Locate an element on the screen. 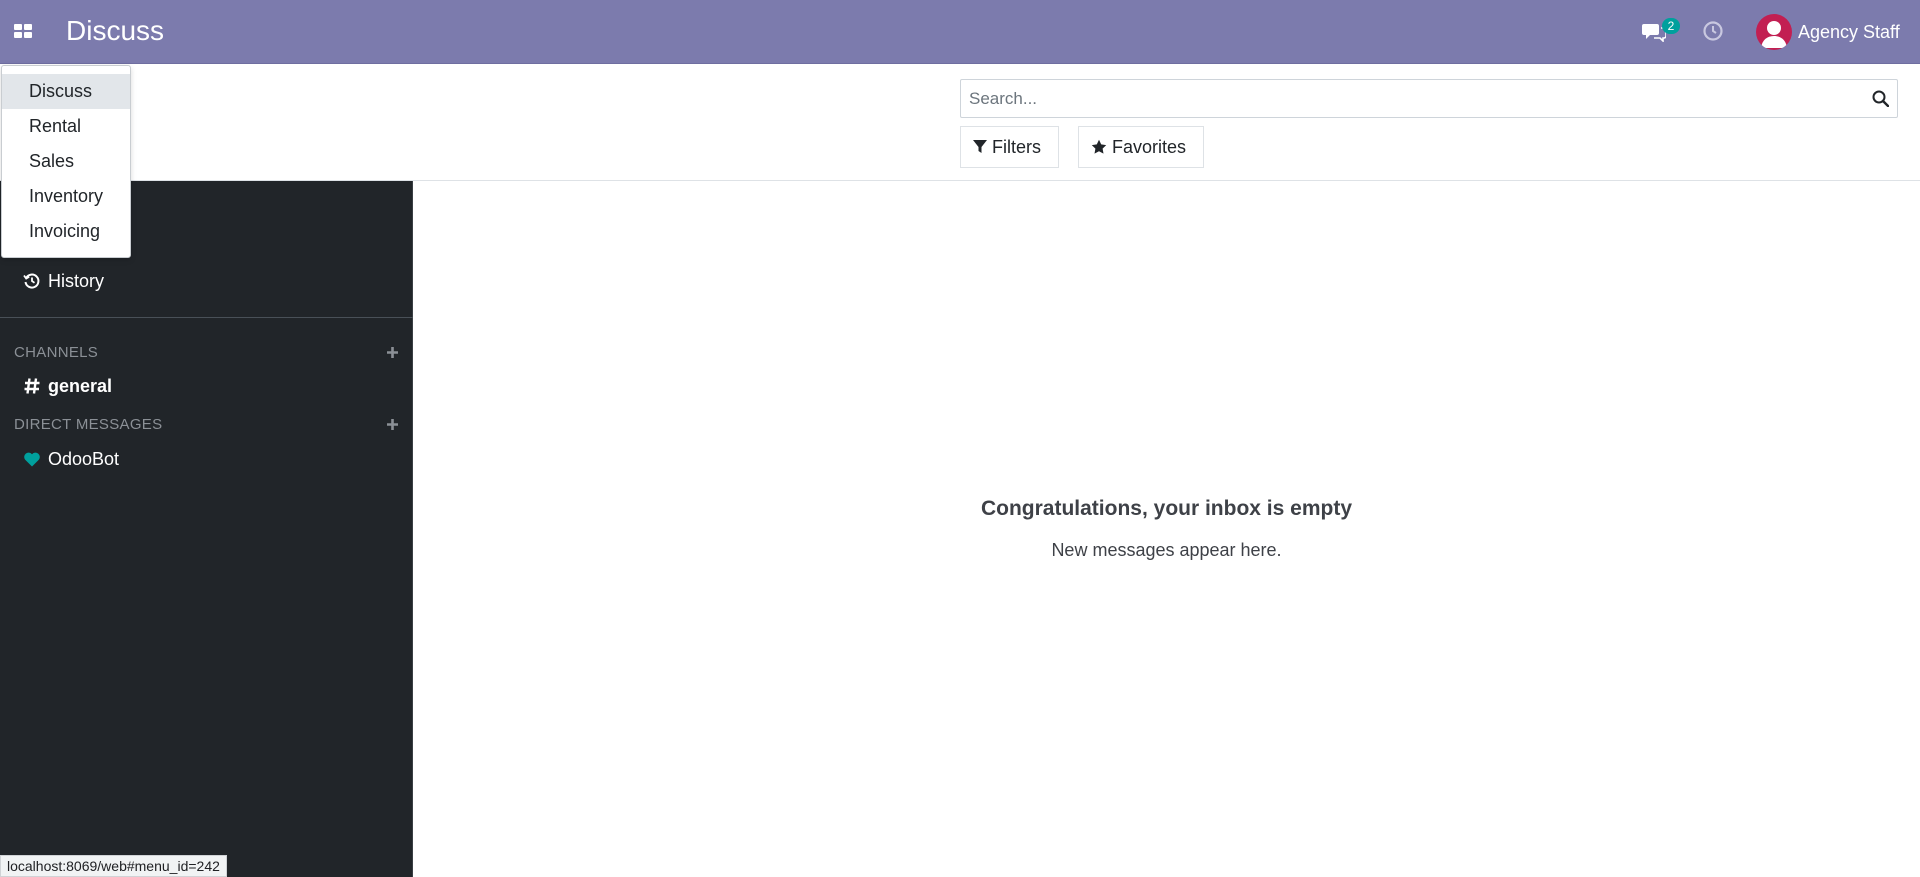 The image size is (1920, 877). sidebar-divider is located at coordinates (206, 317).